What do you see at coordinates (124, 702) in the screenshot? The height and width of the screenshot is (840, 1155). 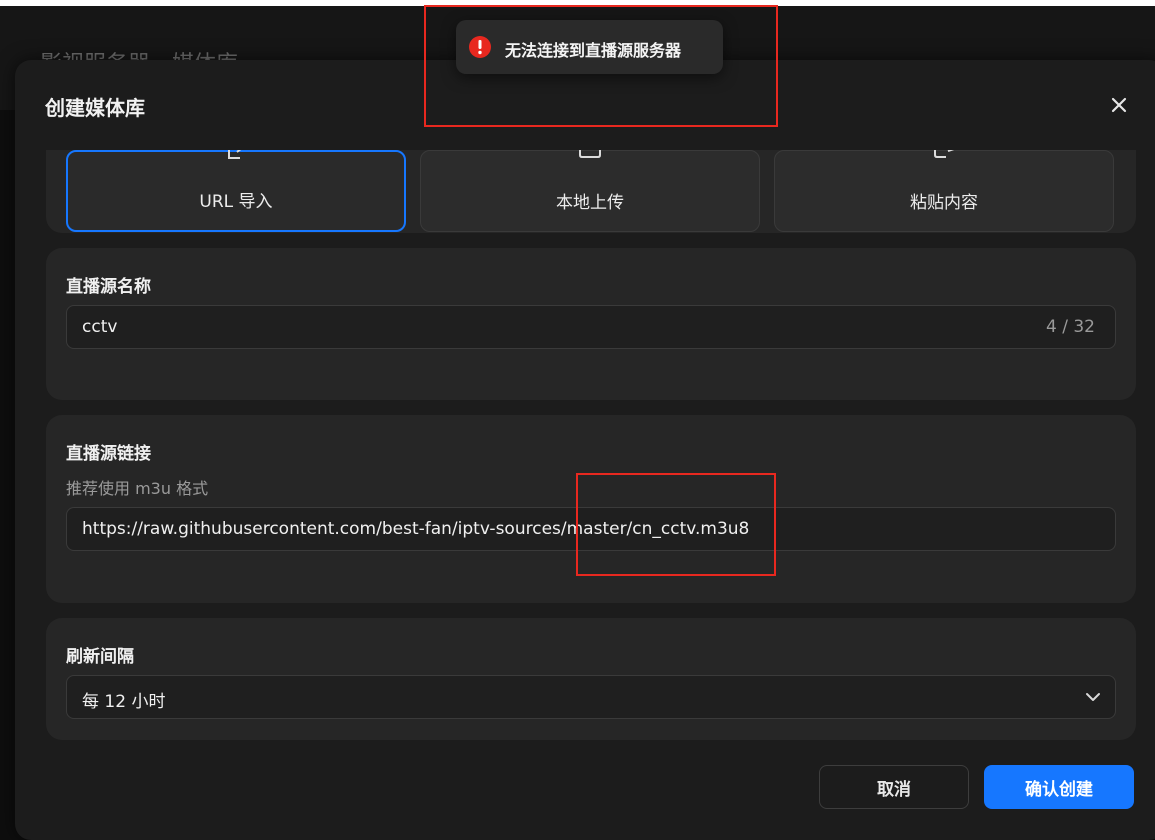 I see `refresh-interval-value: 每 12 小时` at bounding box center [124, 702].